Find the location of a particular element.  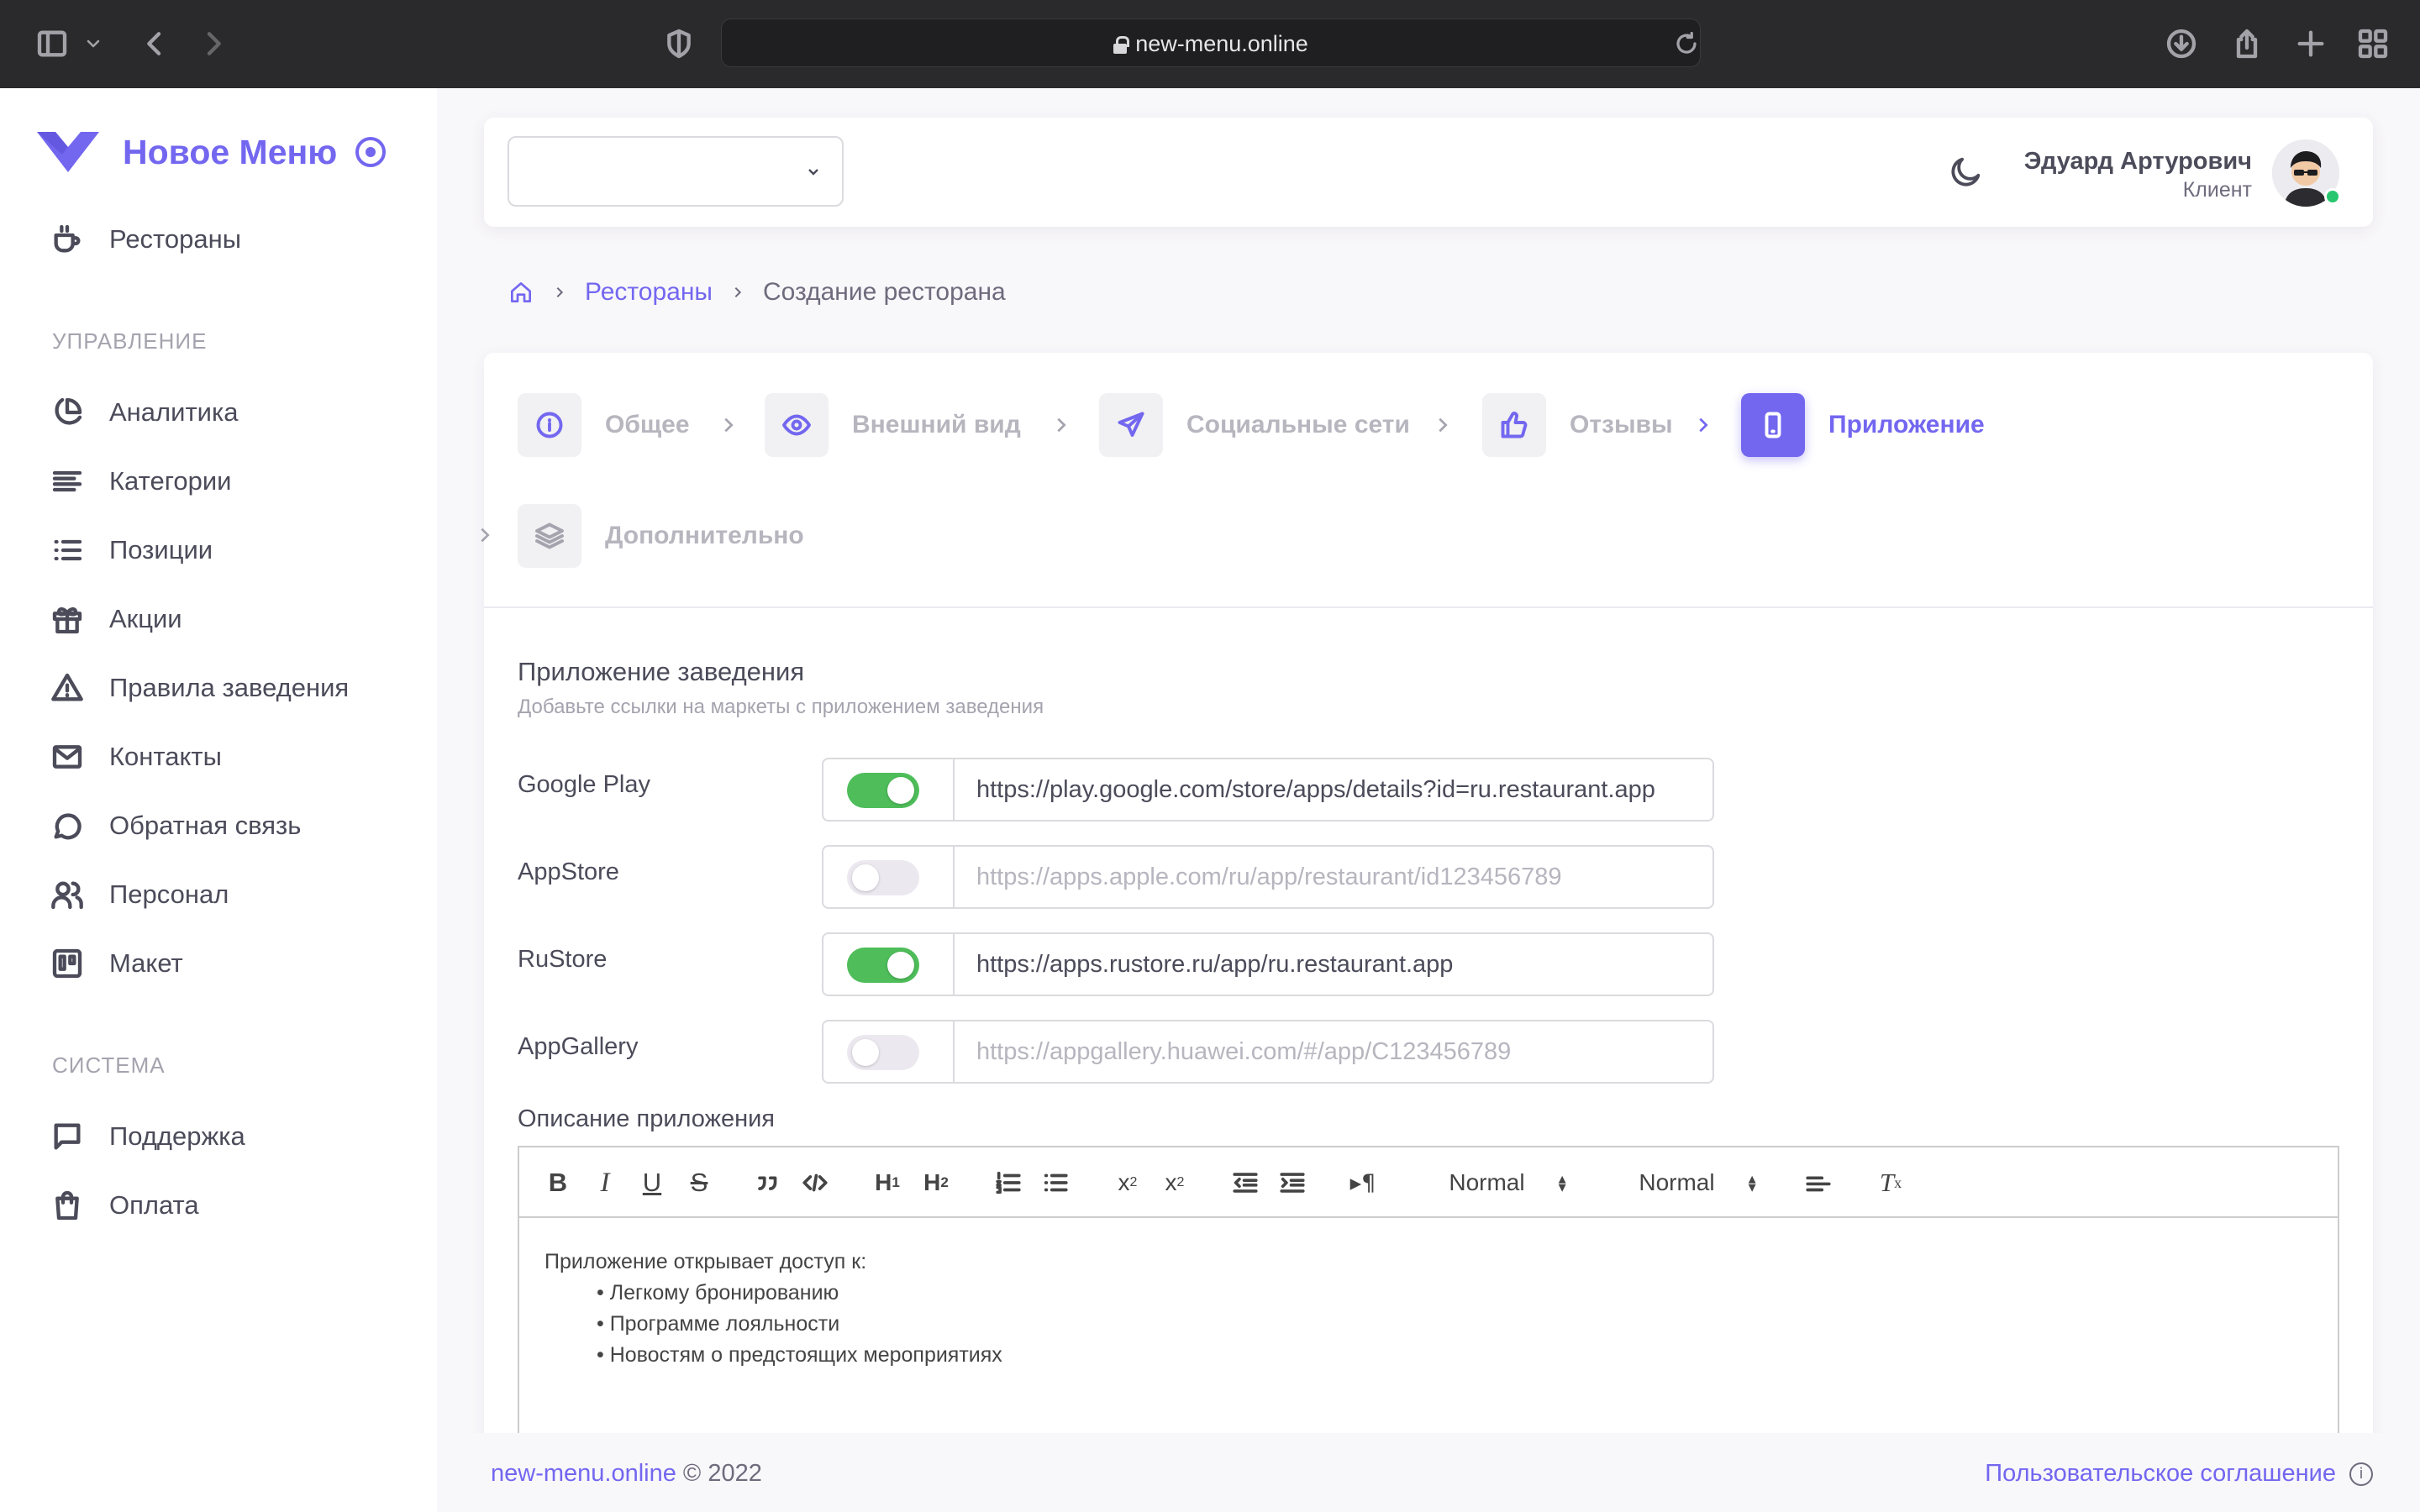

italic-button: I is located at coordinates (605, 1182).